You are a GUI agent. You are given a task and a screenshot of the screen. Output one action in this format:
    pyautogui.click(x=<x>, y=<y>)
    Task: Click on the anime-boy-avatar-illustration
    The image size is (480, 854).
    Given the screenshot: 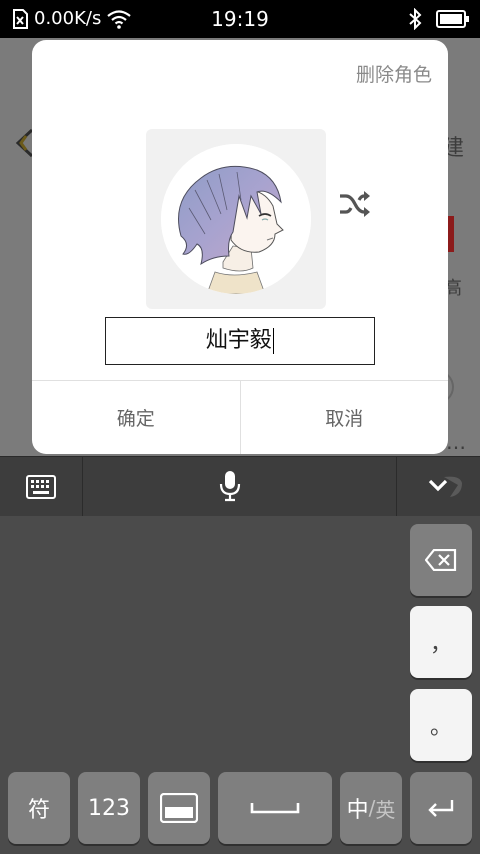 What is the action you would take?
    pyautogui.click(x=236, y=219)
    